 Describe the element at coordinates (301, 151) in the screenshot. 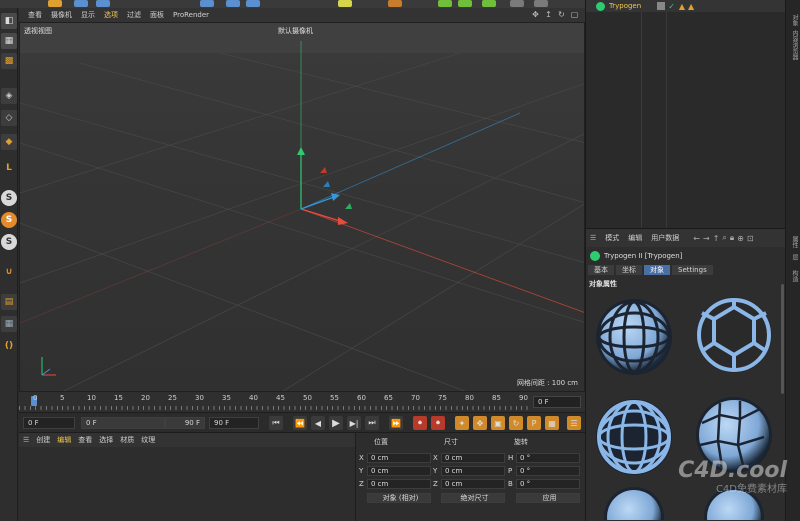

I see `y-axis-handle-icon` at that location.